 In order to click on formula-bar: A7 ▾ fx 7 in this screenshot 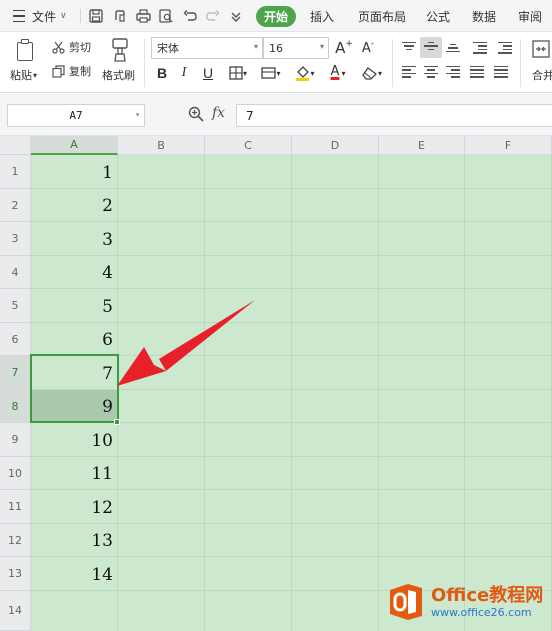, I will do `click(276, 115)`.